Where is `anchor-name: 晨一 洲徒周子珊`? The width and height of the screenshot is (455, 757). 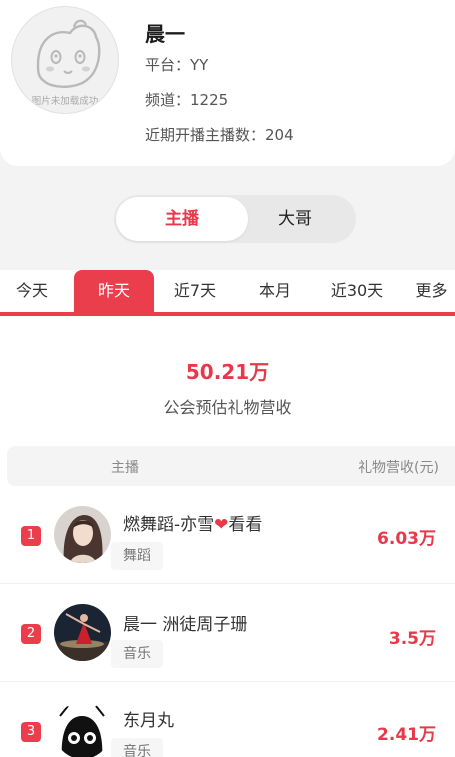 anchor-name: 晨一 洲徒周子珊 is located at coordinates (185, 625).